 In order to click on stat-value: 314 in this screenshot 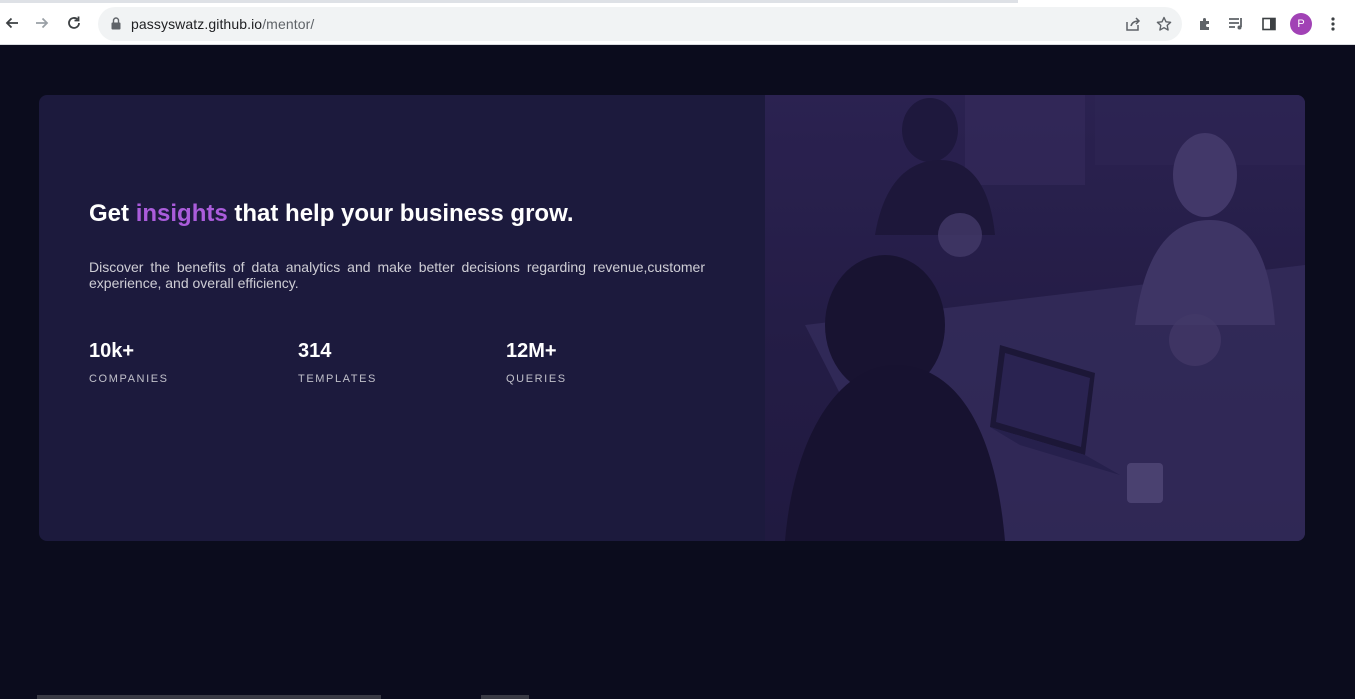, I will do `click(315, 351)`.